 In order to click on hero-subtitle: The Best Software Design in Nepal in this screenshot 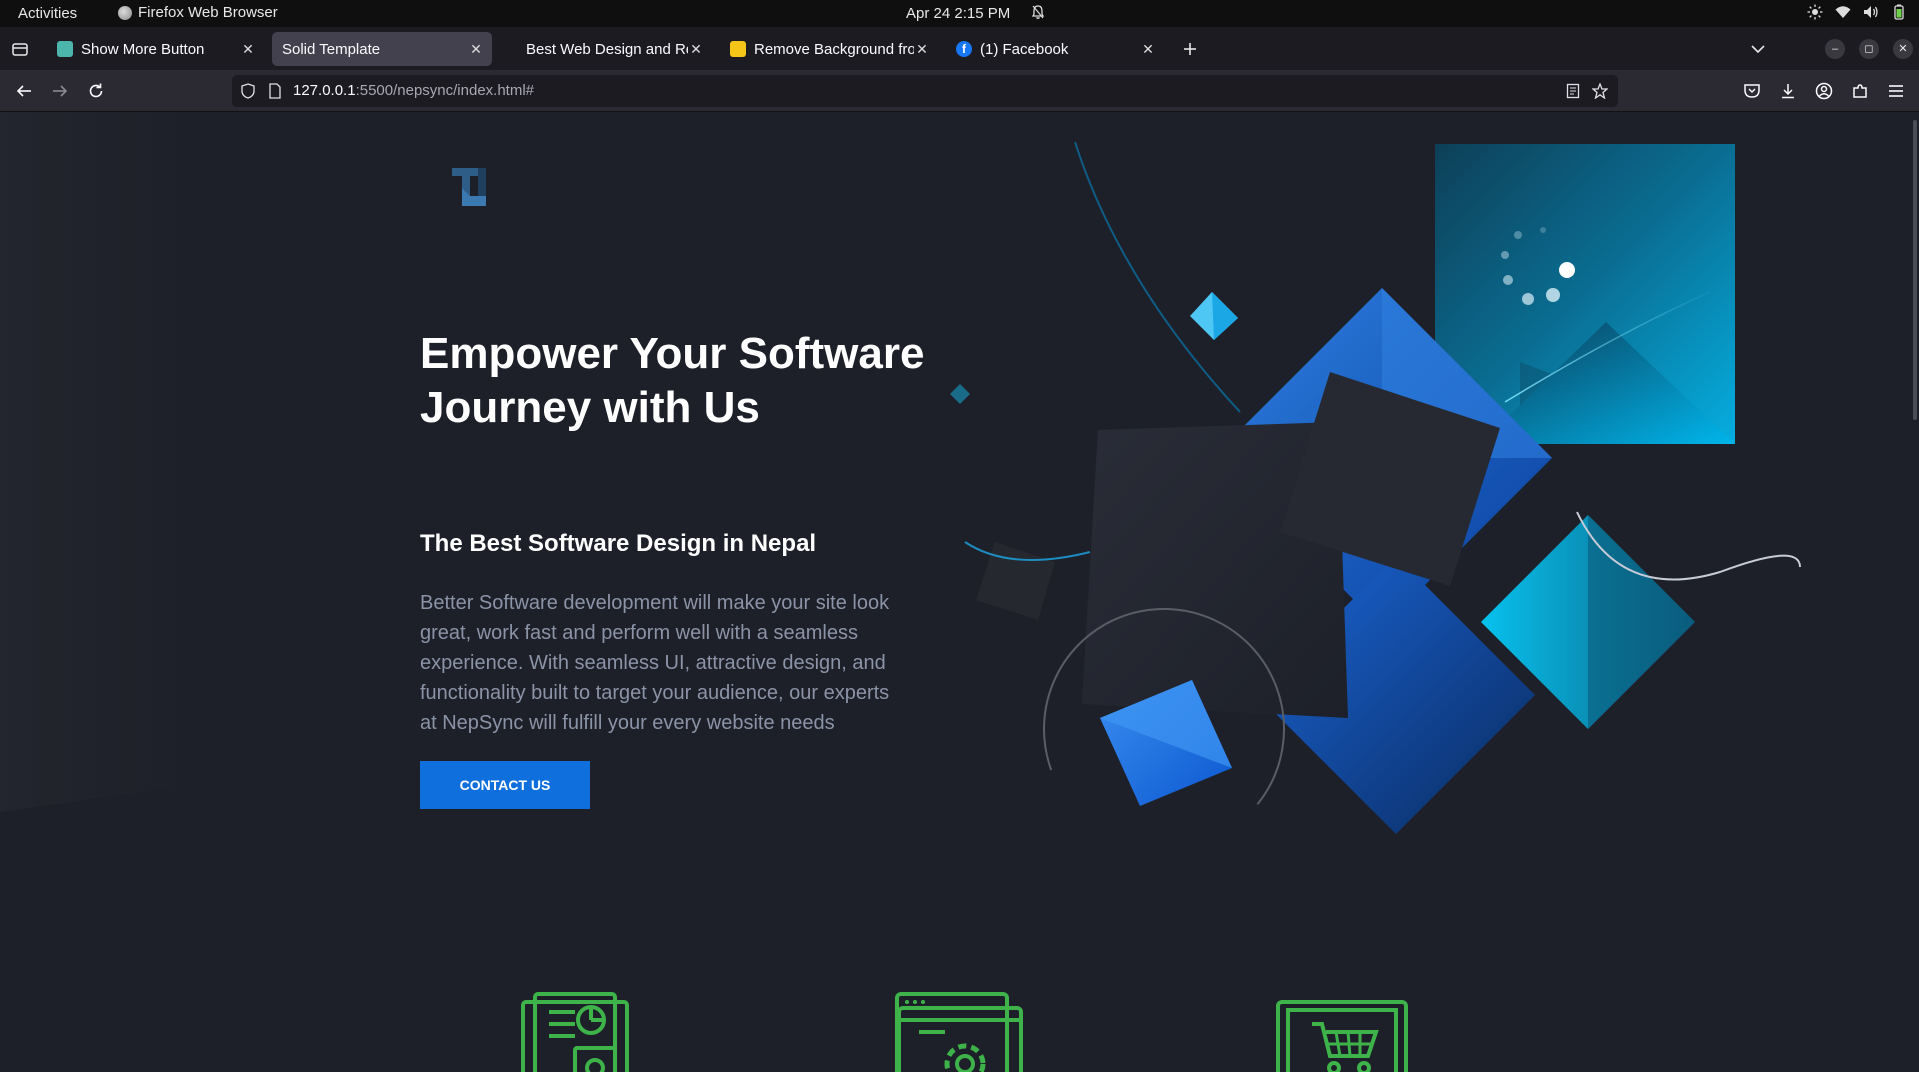, I will do `click(618, 543)`.